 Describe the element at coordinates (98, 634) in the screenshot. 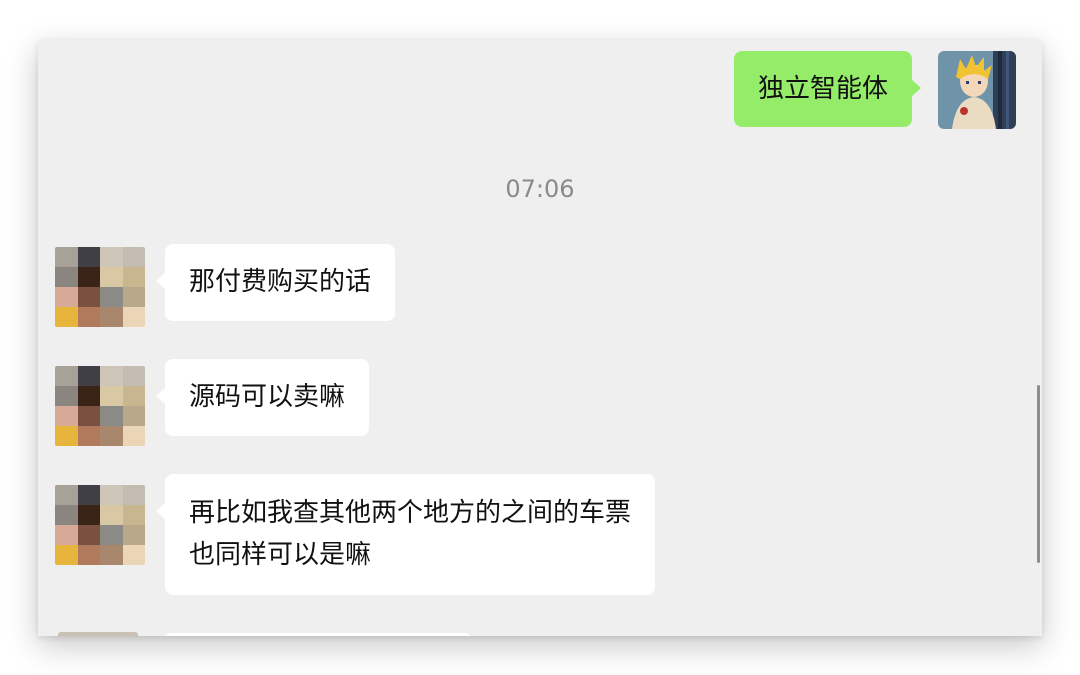

I see `contact-avatar-partial` at that location.